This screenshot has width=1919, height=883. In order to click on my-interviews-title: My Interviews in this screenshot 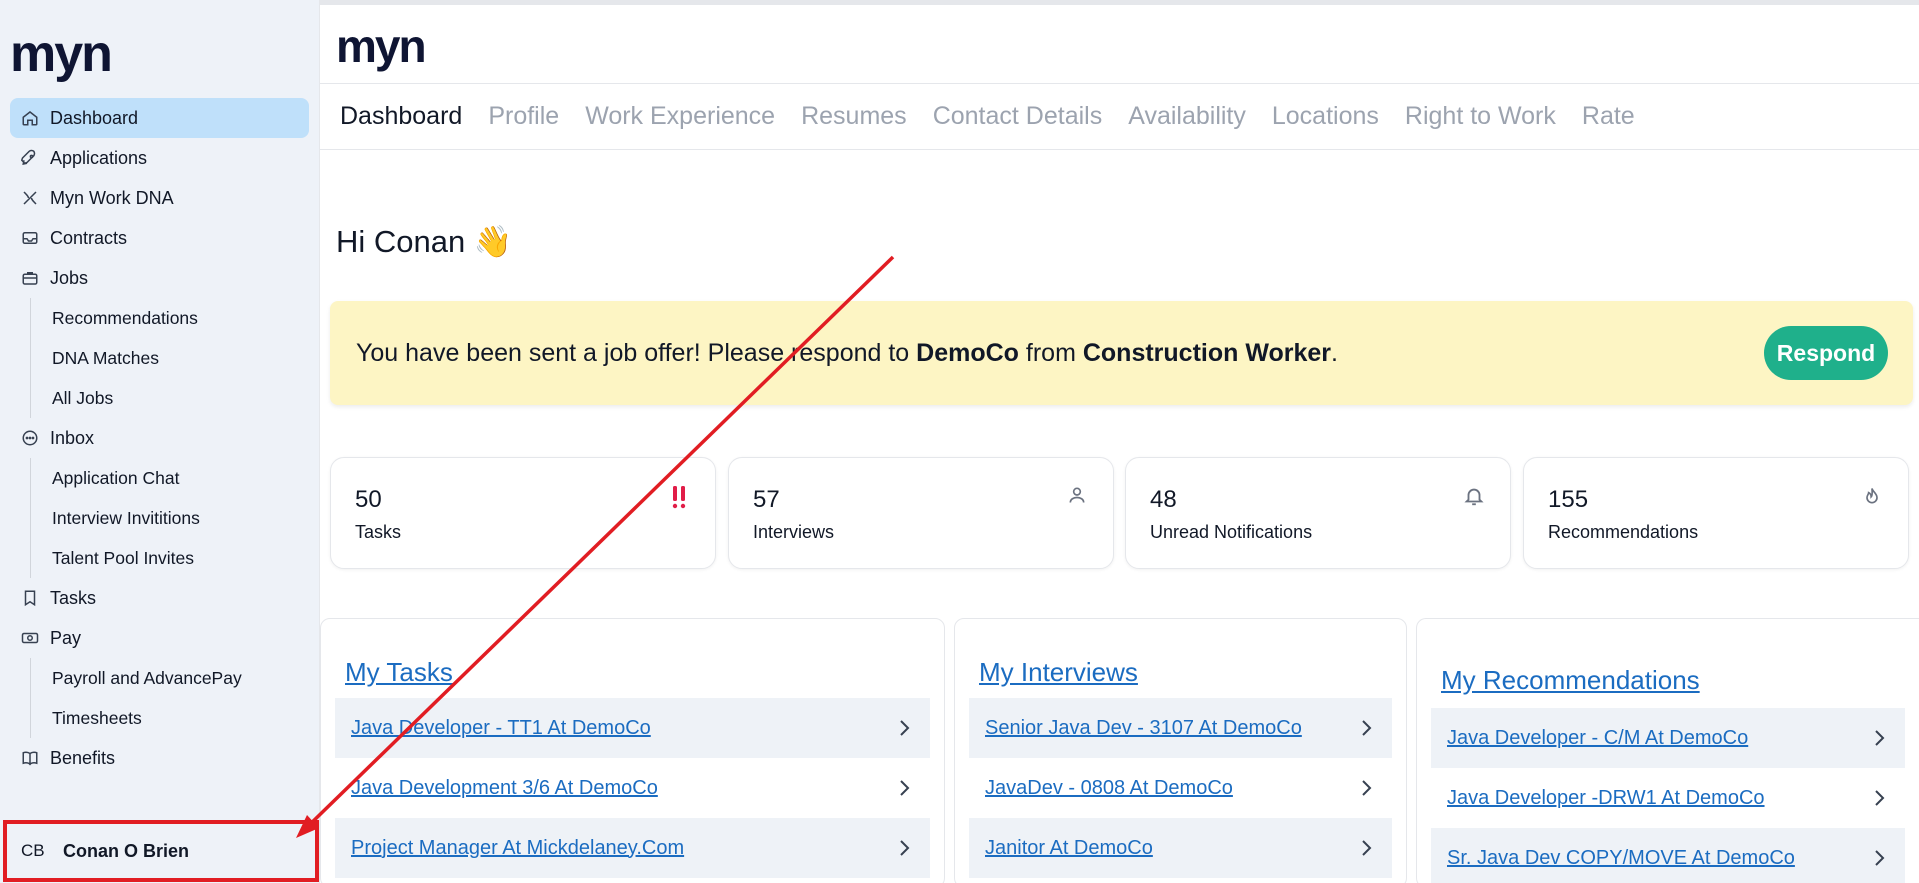, I will do `click(1058, 672)`.